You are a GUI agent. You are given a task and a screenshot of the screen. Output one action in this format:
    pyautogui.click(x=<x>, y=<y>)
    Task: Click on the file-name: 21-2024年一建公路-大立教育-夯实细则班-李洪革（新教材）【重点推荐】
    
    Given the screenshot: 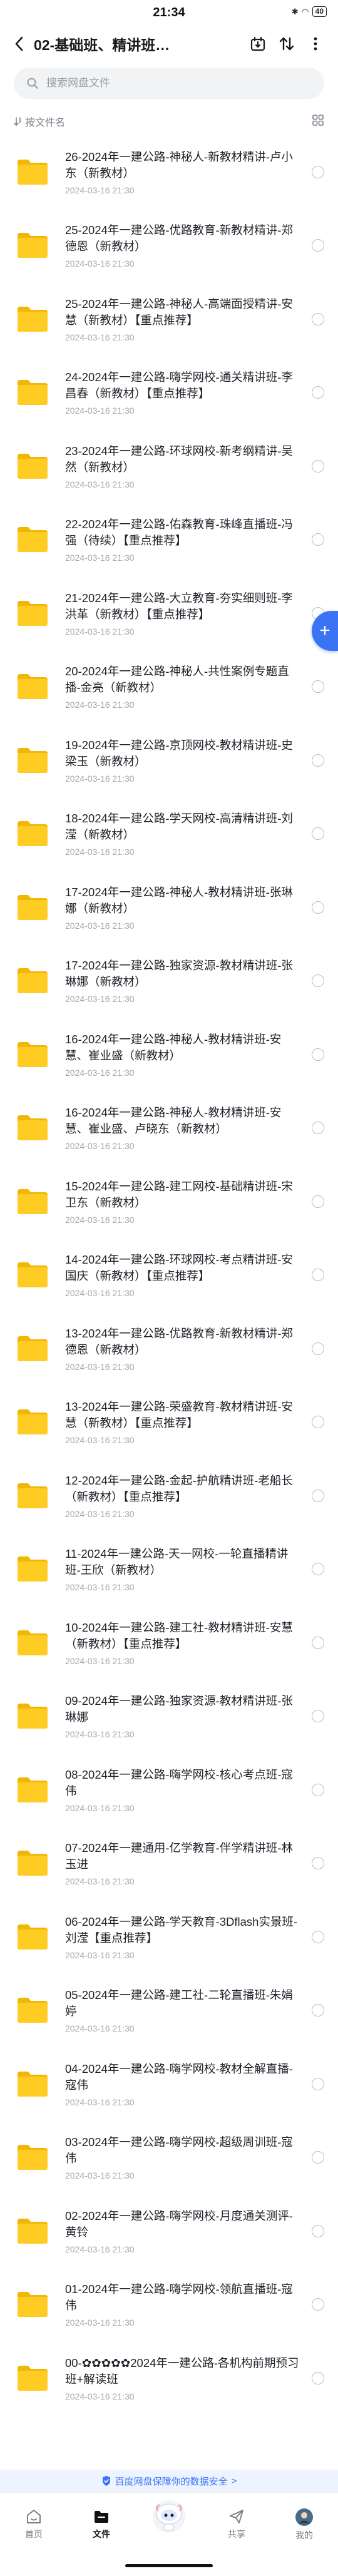 What is the action you would take?
    pyautogui.click(x=179, y=606)
    